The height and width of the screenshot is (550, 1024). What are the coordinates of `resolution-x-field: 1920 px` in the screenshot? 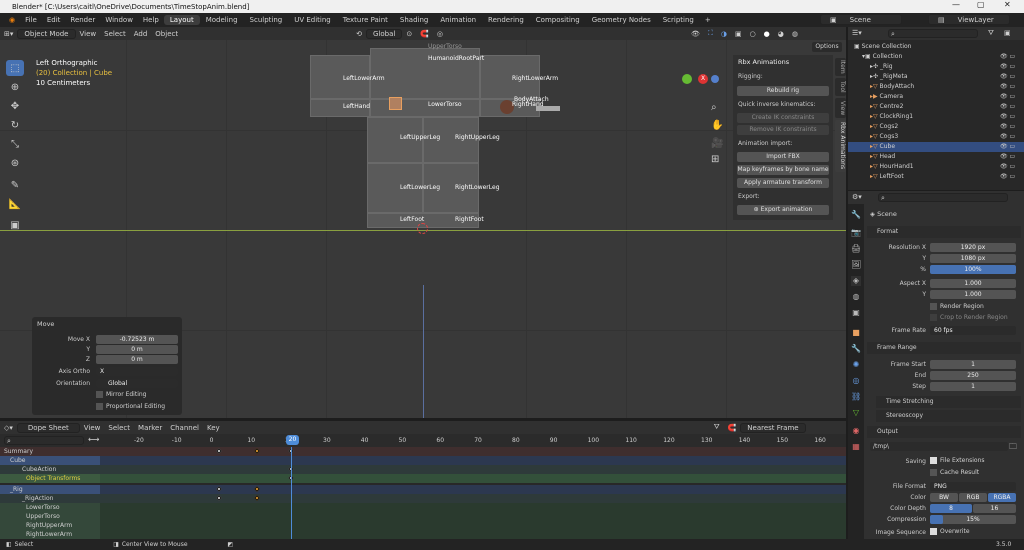 It's located at (973, 247).